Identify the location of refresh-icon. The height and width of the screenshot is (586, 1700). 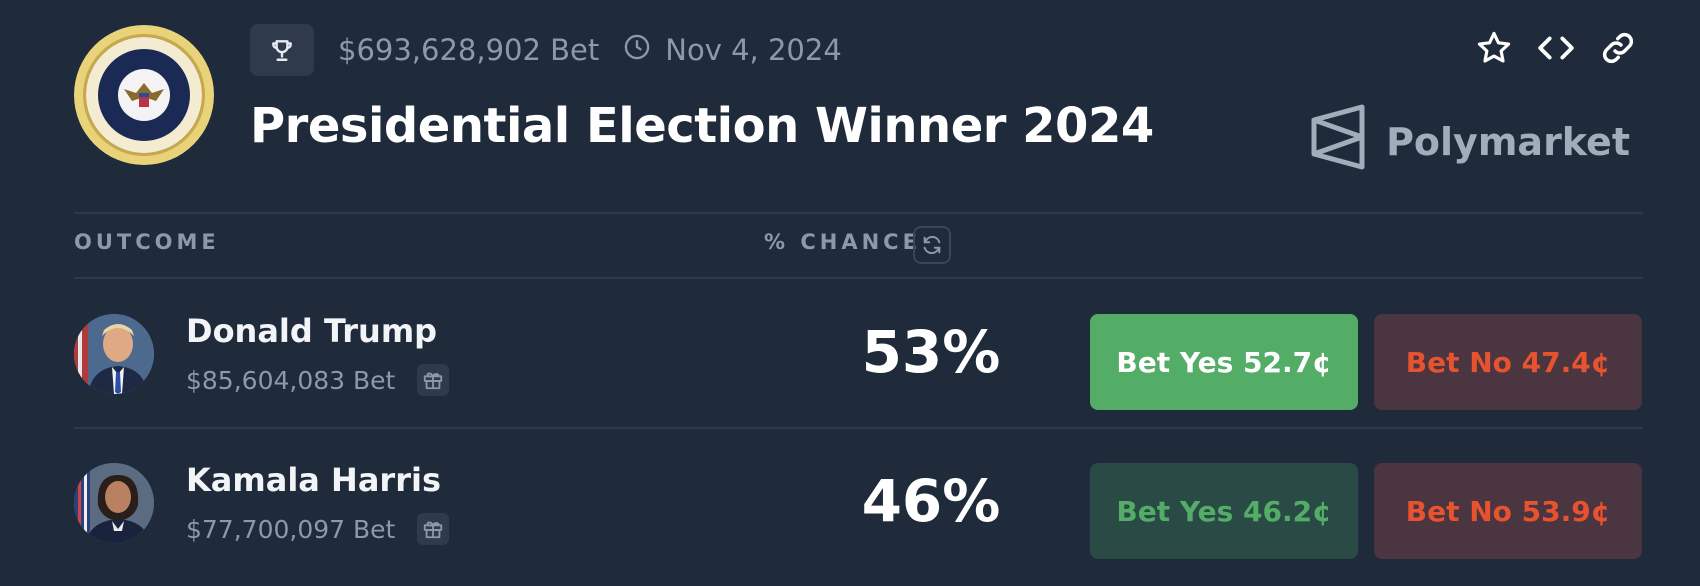
(932, 245).